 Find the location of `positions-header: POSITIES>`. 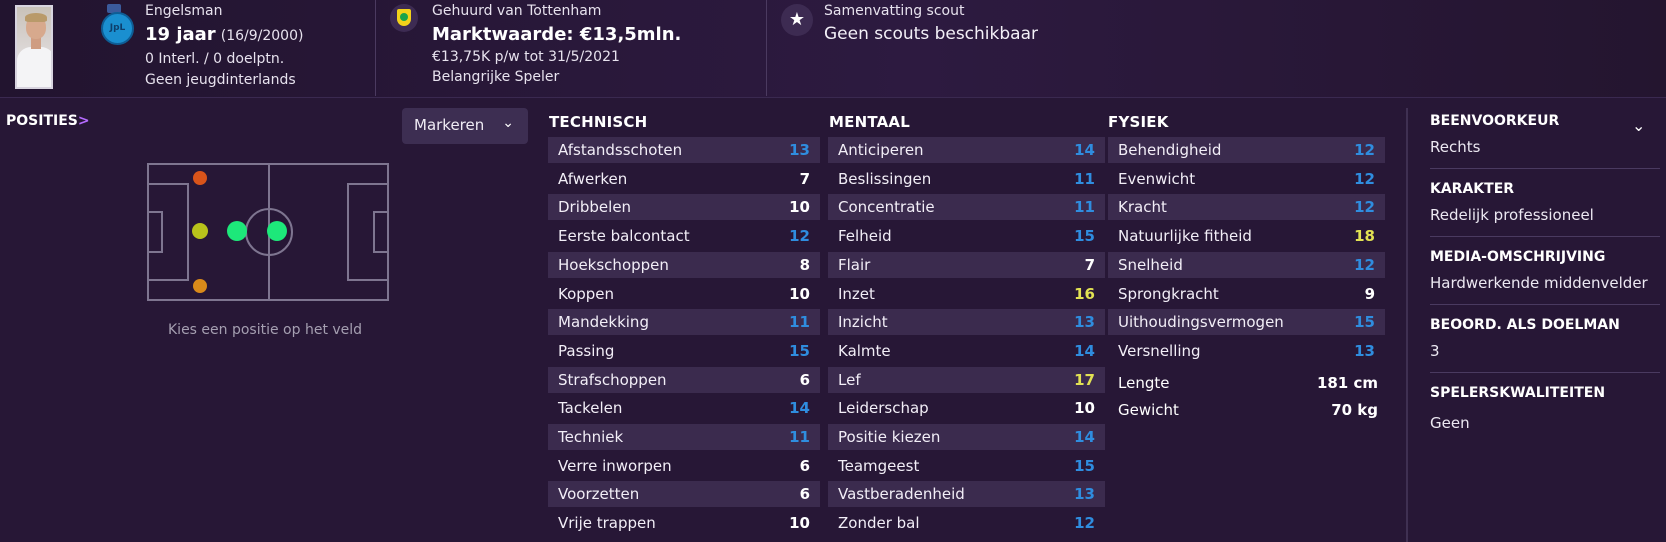

positions-header: POSITIES> is located at coordinates (48, 121).